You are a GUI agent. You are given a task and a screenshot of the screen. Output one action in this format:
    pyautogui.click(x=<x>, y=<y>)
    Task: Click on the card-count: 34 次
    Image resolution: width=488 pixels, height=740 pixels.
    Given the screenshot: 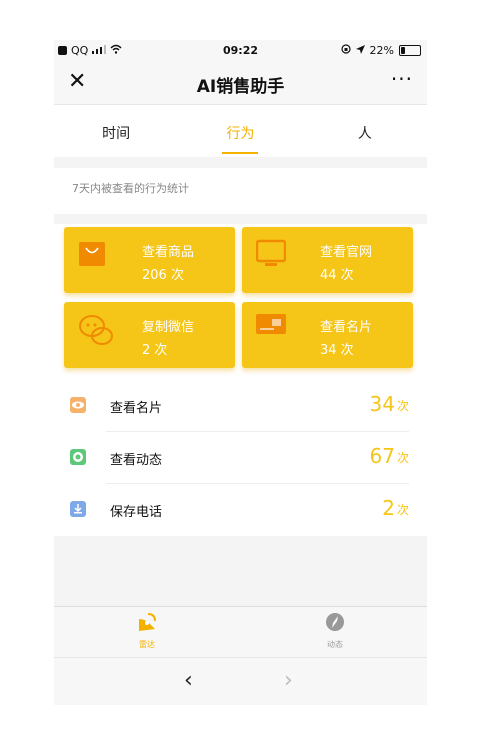 What is the action you would take?
    pyautogui.click(x=337, y=350)
    